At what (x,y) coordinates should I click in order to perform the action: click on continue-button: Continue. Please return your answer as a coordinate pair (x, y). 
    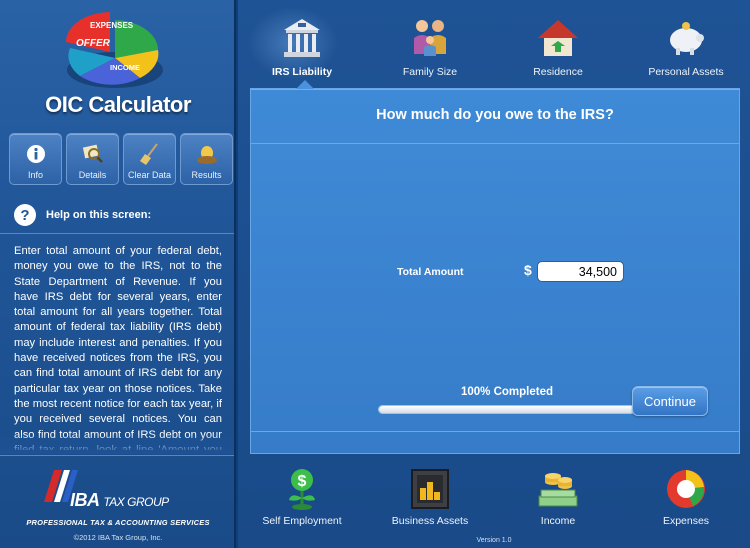
    Looking at the image, I should click on (670, 401).